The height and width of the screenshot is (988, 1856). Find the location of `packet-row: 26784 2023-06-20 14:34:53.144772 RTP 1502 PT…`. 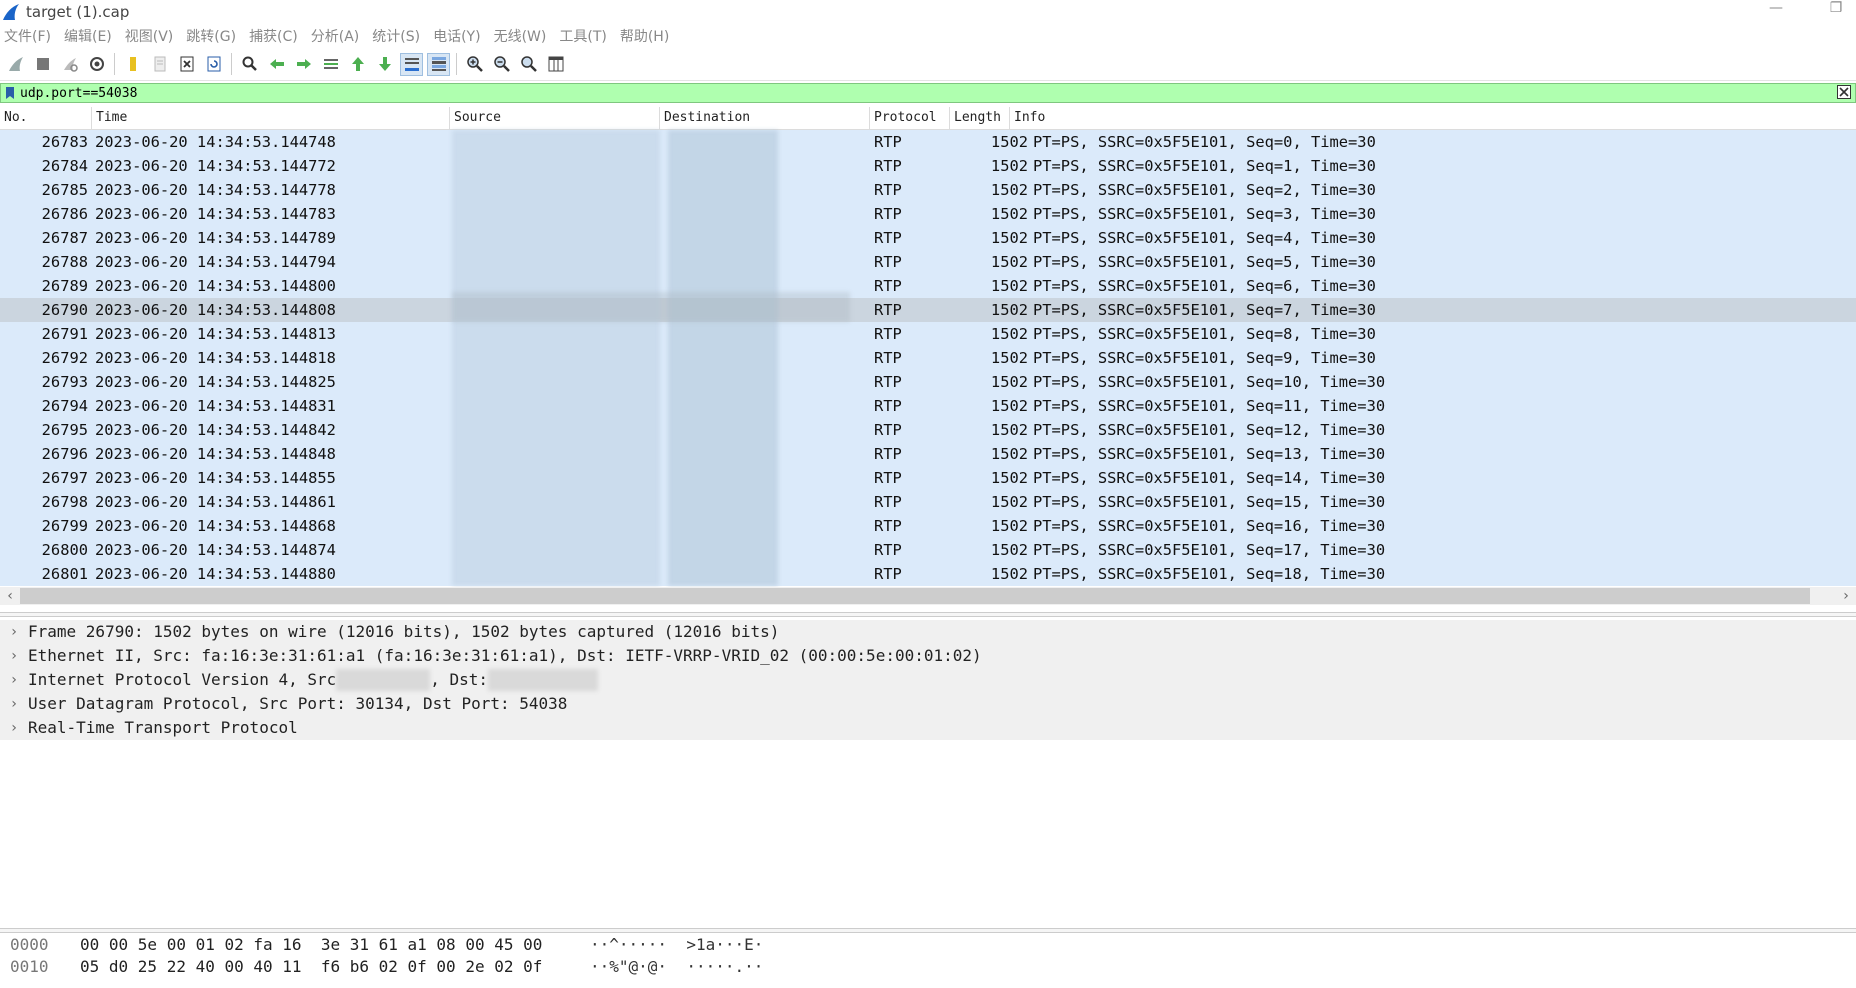

packet-row: 26784 2023-06-20 14:34:53.144772 RTP 1502 PT… is located at coordinates (928, 166).